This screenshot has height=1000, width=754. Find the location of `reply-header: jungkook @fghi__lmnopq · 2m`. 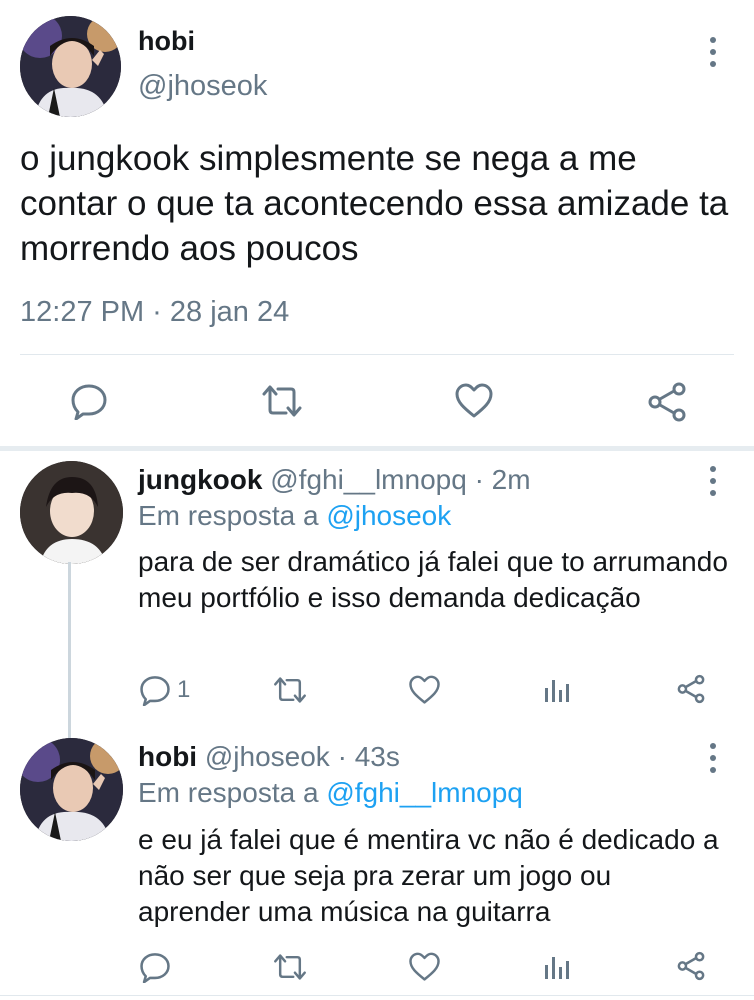

reply-header: jungkook @fghi__lmnopq · 2m is located at coordinates (334, 480).